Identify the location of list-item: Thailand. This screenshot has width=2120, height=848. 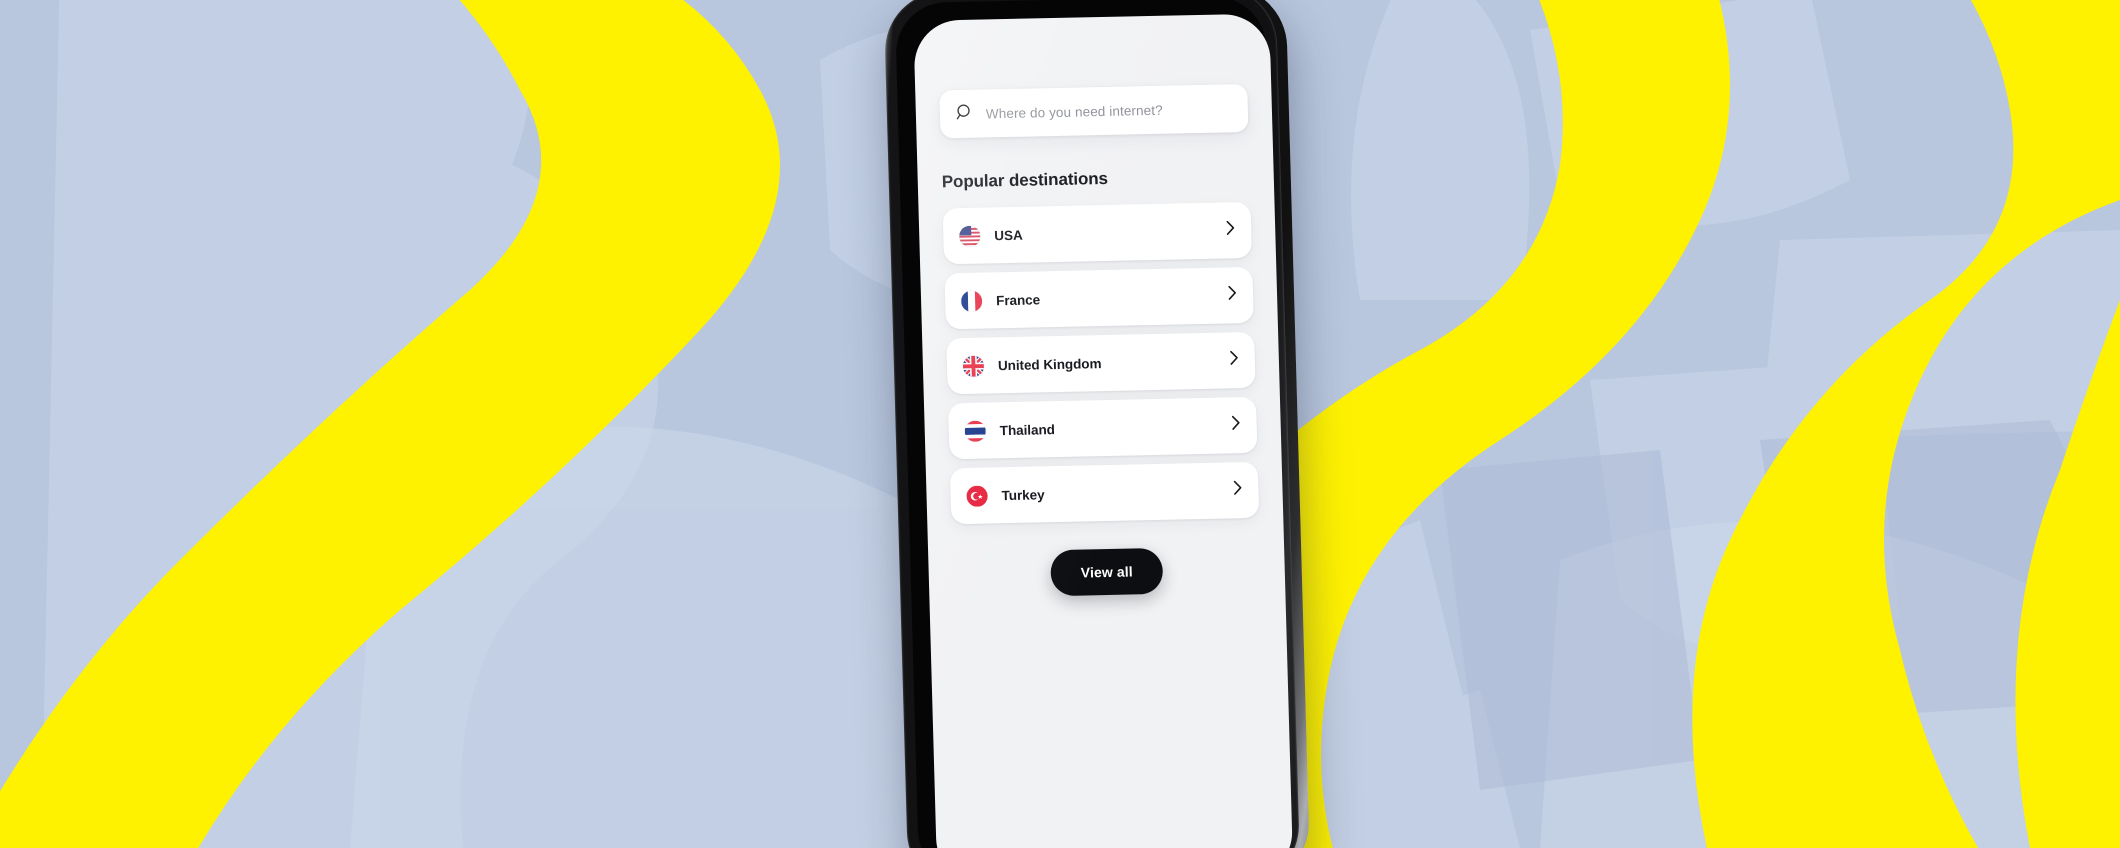
(1102, 428).